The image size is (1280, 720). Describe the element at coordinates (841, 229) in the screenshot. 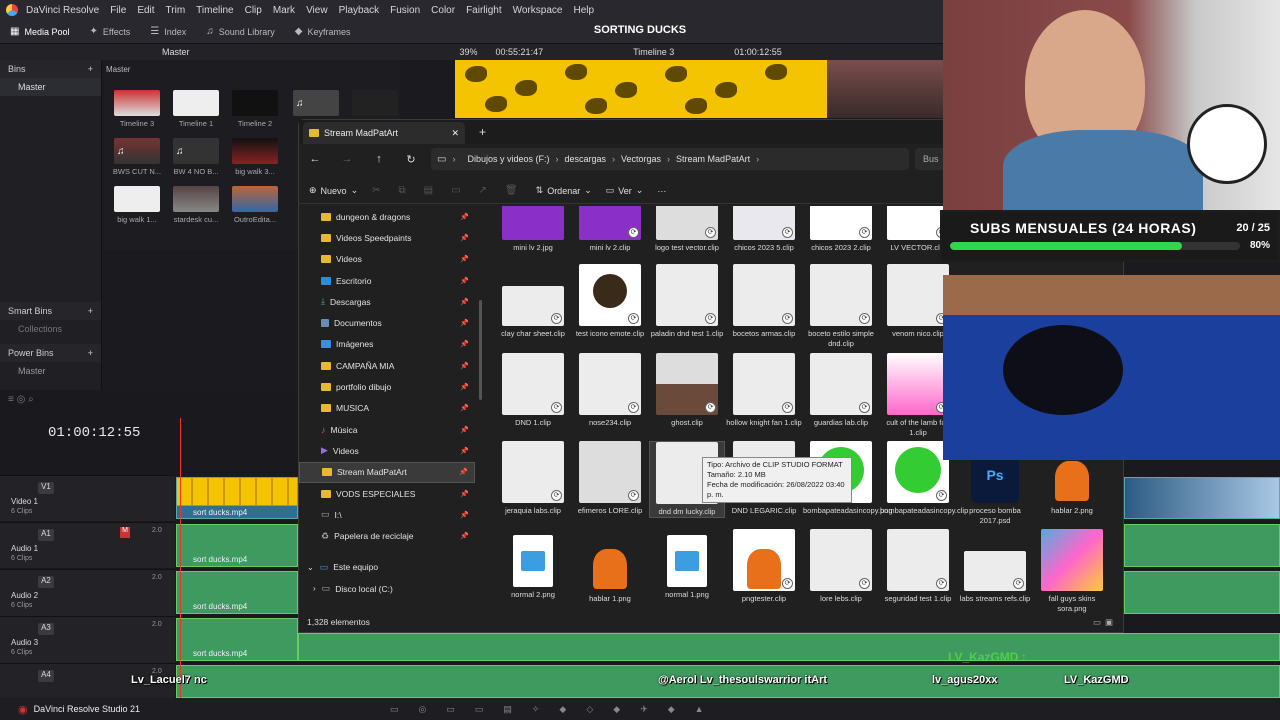

I see `file-item: ⟳ chicos 2023 2.clip` at that location.